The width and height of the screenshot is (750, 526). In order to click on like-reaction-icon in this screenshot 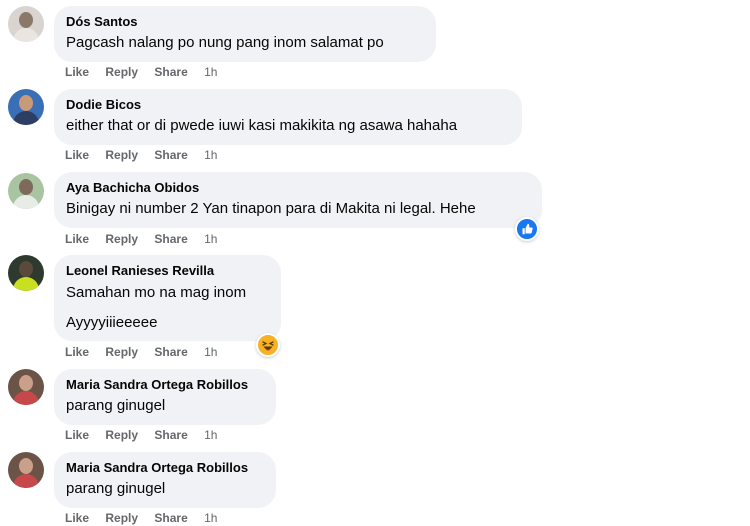, I will do `click(527, 229)`.